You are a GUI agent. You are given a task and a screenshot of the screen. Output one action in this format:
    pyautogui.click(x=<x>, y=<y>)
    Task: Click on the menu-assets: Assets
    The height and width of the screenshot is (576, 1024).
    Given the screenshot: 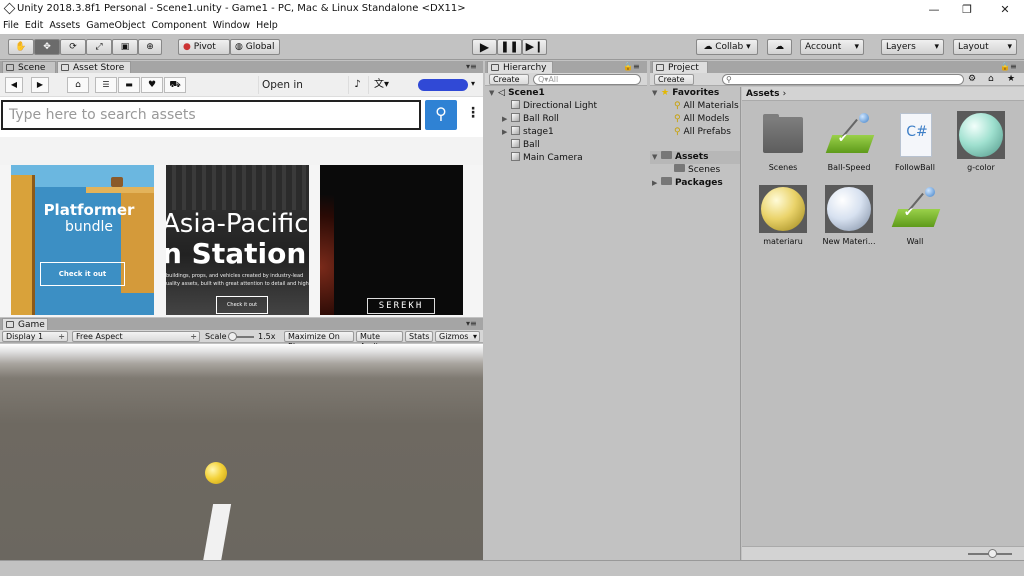 What is the action you would take?
    pyautogui.click(x=64, y=26)
    